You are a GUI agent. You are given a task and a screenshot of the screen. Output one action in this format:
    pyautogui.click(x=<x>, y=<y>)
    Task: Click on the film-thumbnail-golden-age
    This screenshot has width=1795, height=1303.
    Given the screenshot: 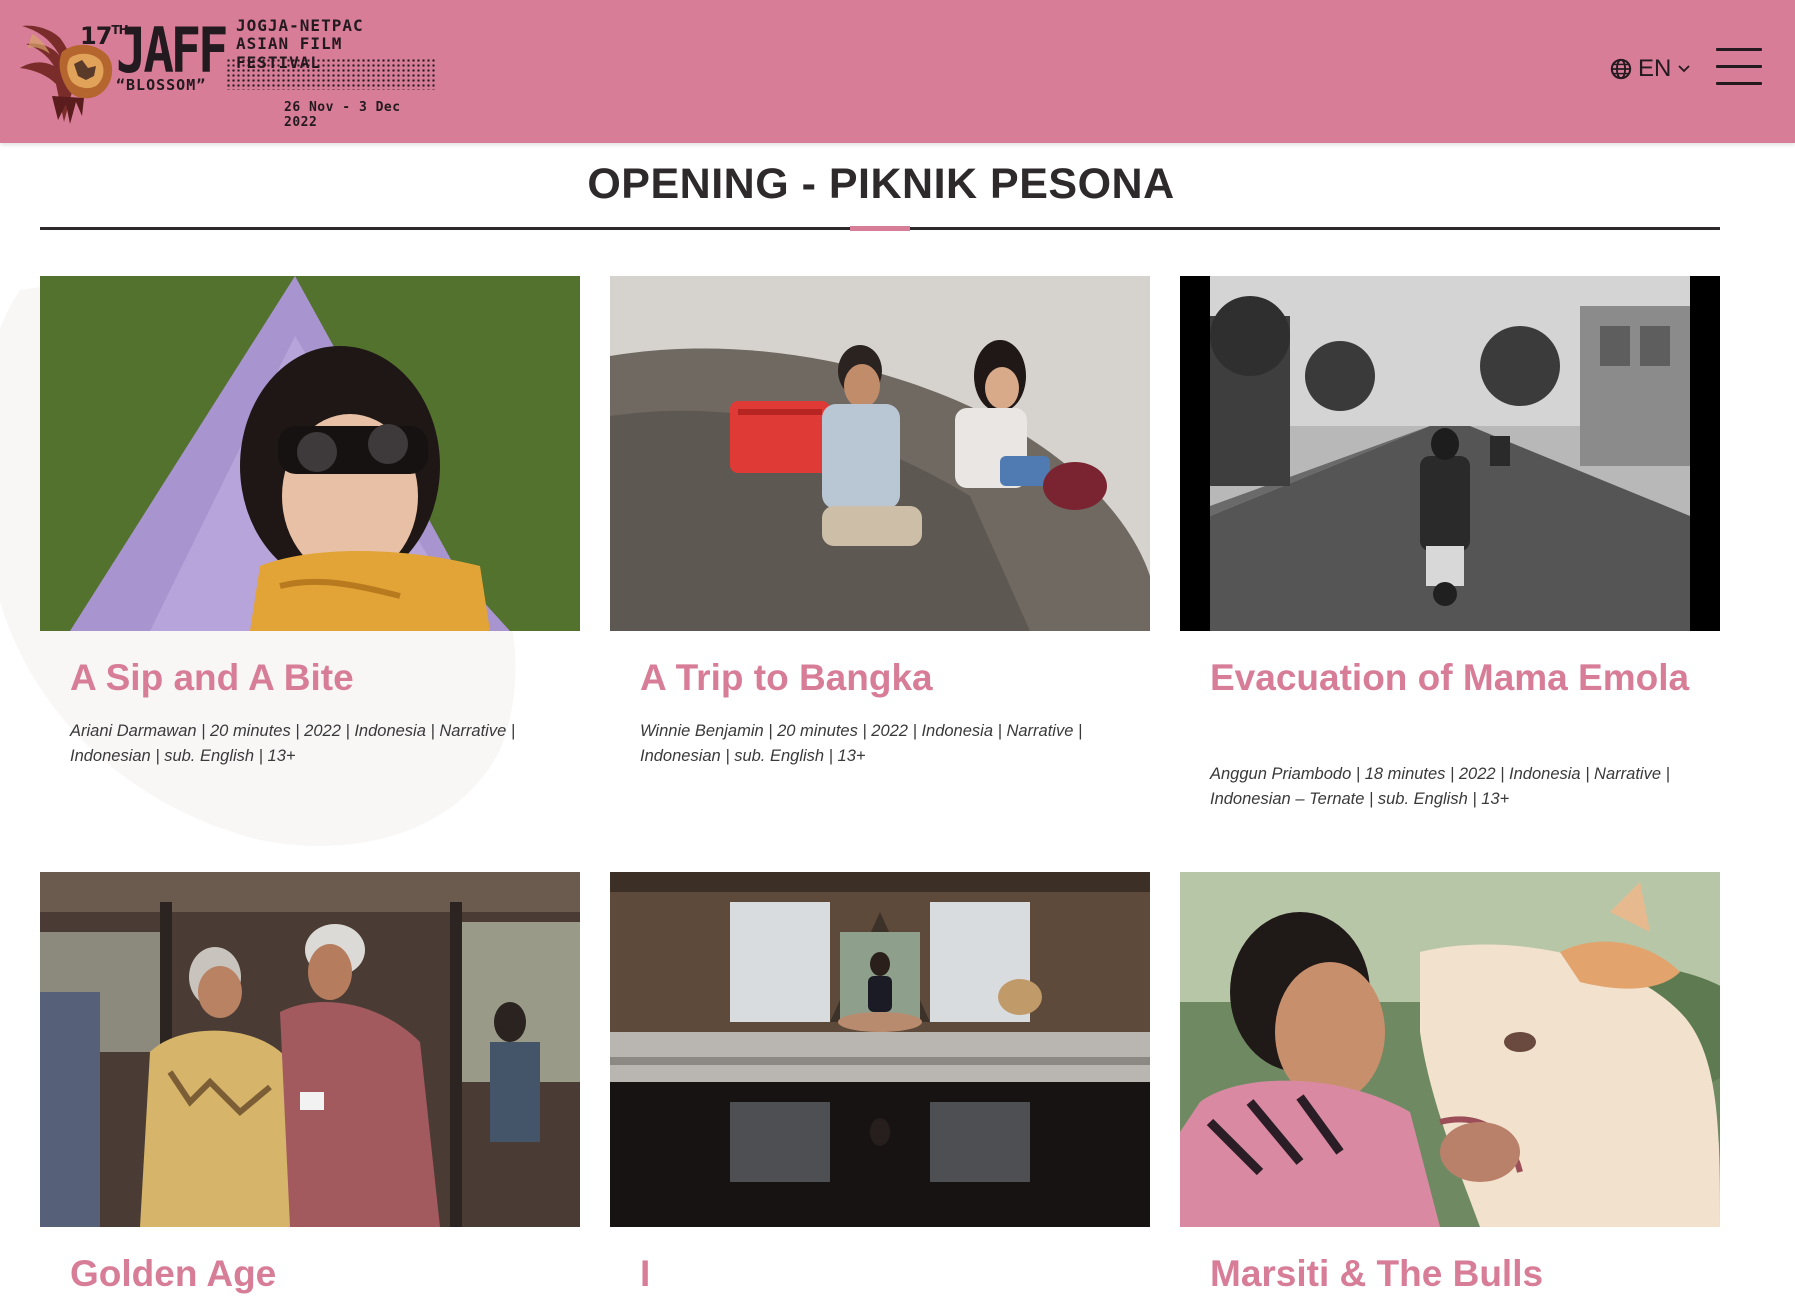 What is the action you would take?
    pyautogui.click(x=310, y=1049)
    